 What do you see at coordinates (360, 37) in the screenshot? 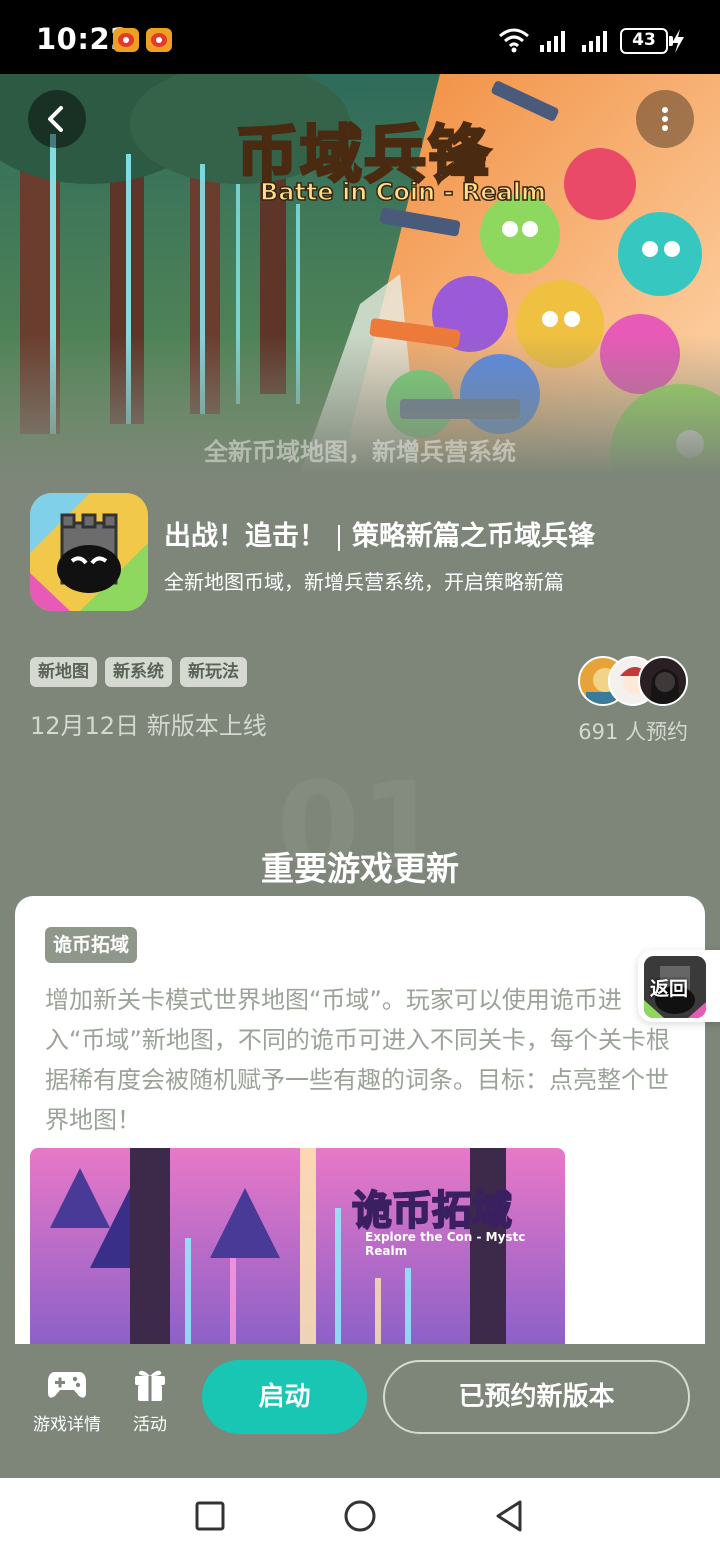
I see `status-bar: 10:22 43` at bounding box center [360, 37].